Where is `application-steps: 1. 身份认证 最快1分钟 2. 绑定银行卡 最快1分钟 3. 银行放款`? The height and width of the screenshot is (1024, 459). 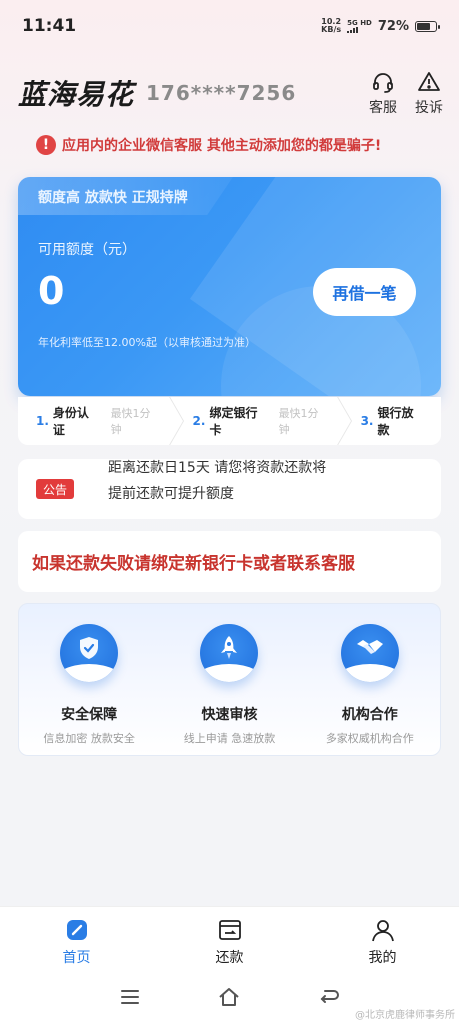 application-steps: 1. 身份认证 最快1分钟 2. 绑定银行卡 最快1分钟 3. 银行放款 is located at coordinates (229, 421).